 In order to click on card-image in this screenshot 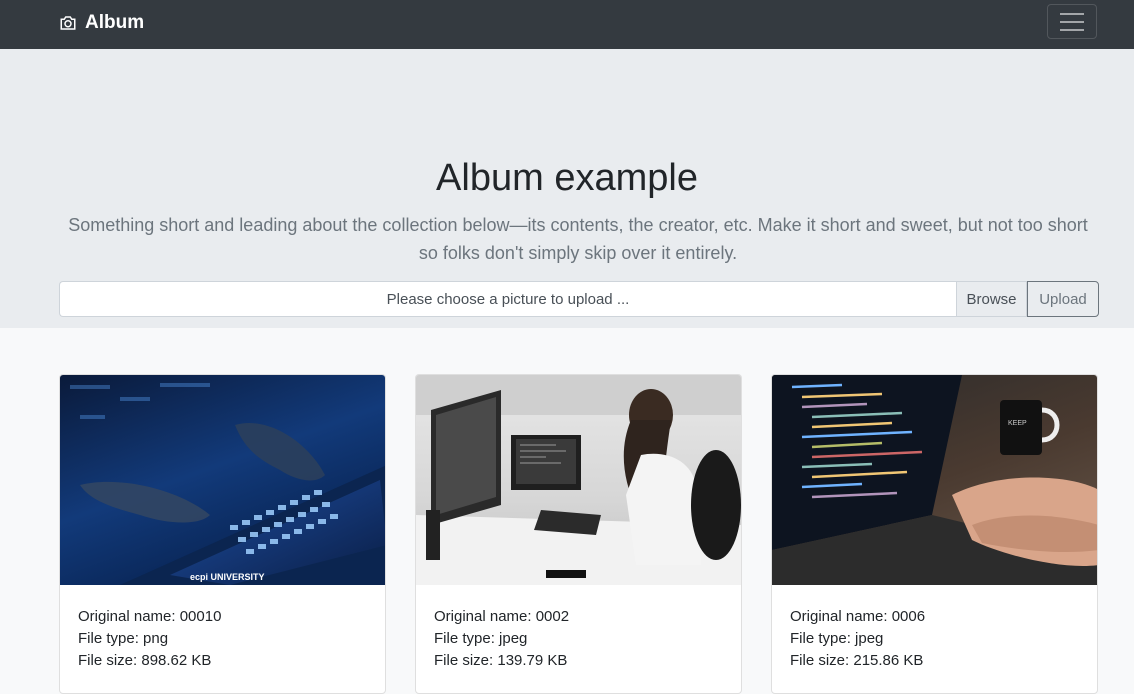, I will do `click(578, 480)`.